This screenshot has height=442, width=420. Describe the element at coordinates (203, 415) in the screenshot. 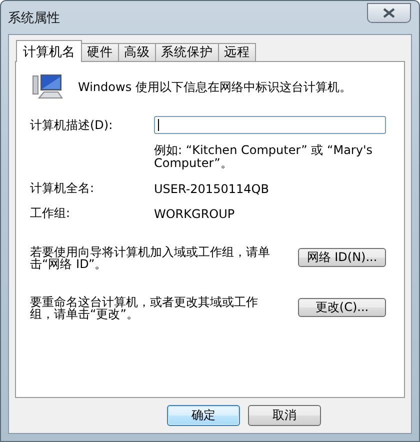

I see `dialog-button: 确定` at that location.